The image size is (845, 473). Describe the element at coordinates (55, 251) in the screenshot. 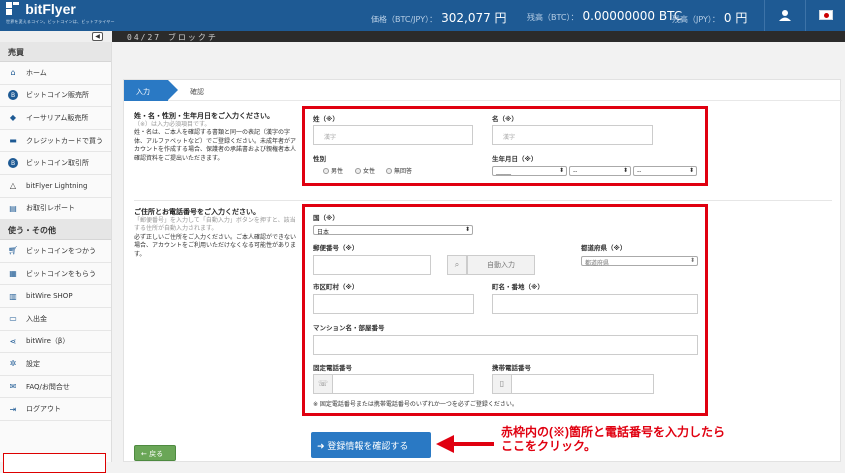

I see `sidebar-item-use-bitcoin: 🛒︎ ビットコインをつかう` at that location.